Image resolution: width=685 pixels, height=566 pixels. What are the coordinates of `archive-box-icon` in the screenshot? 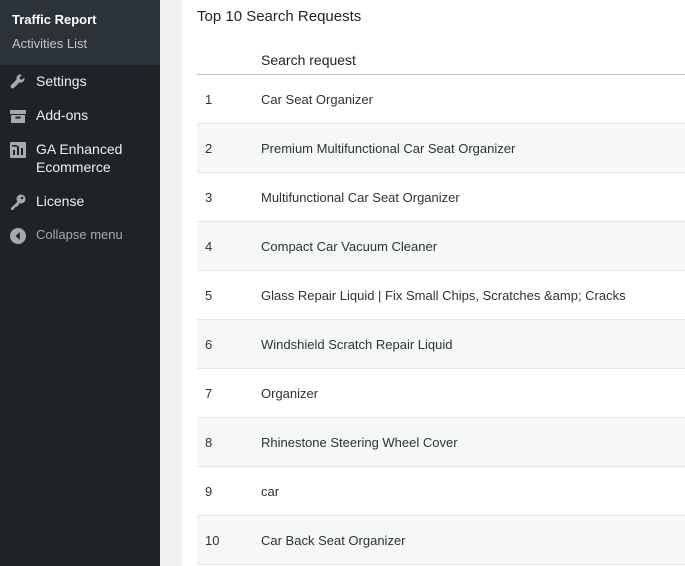 It's located at (18, 116).